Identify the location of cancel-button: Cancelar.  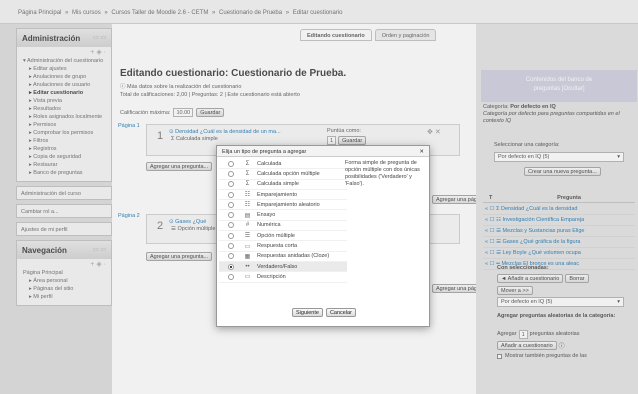
(340, 312).